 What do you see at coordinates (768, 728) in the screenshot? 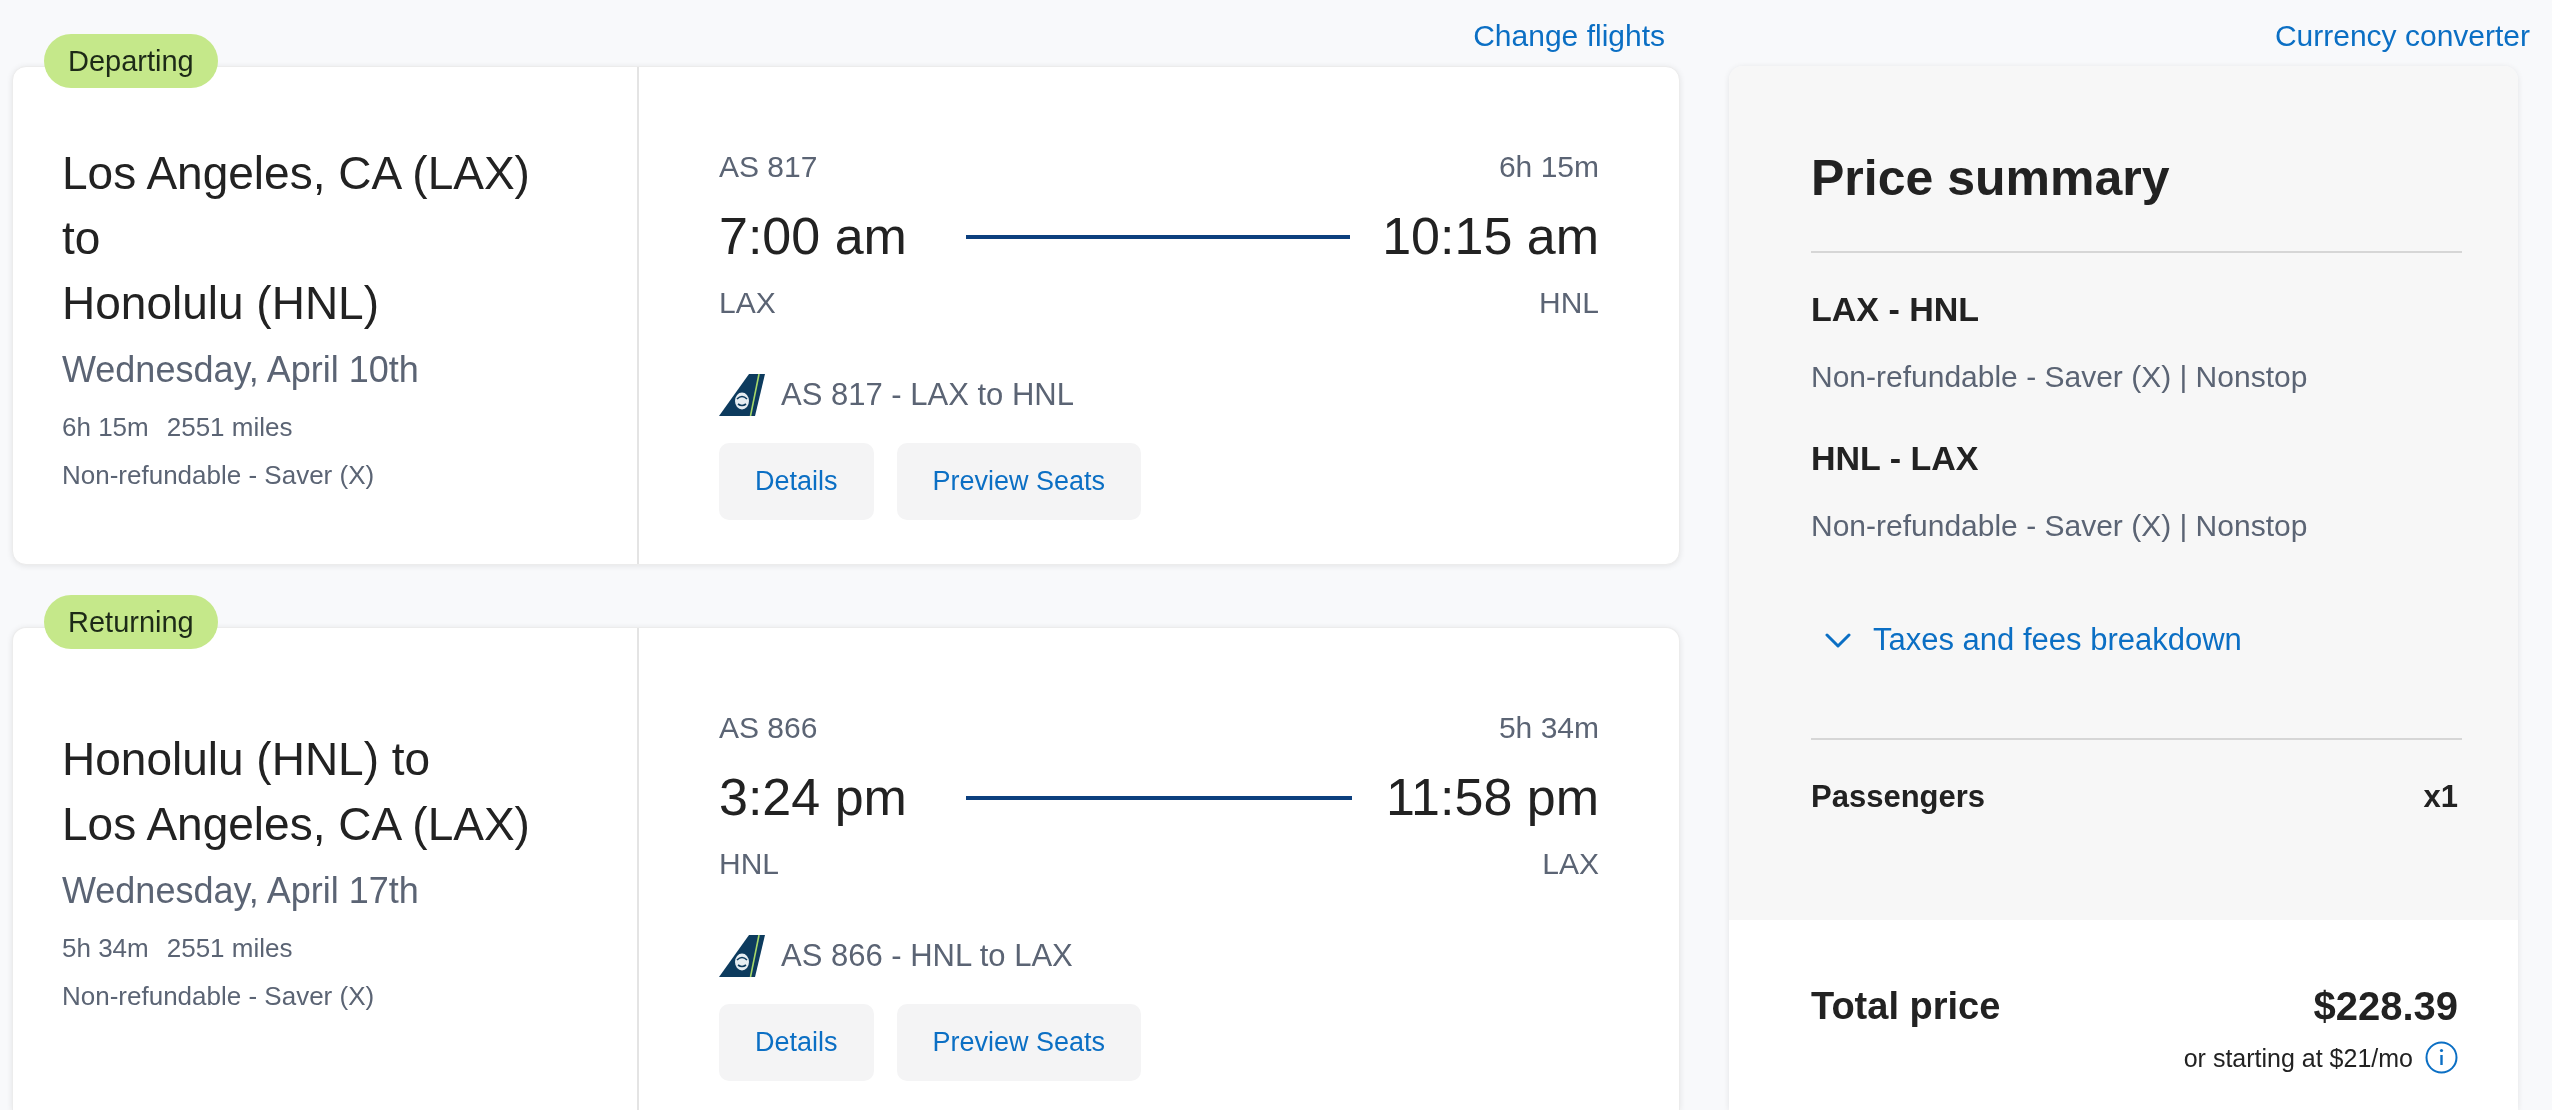
I see `flight-number: AS 866` at bounding box center [768, 728].